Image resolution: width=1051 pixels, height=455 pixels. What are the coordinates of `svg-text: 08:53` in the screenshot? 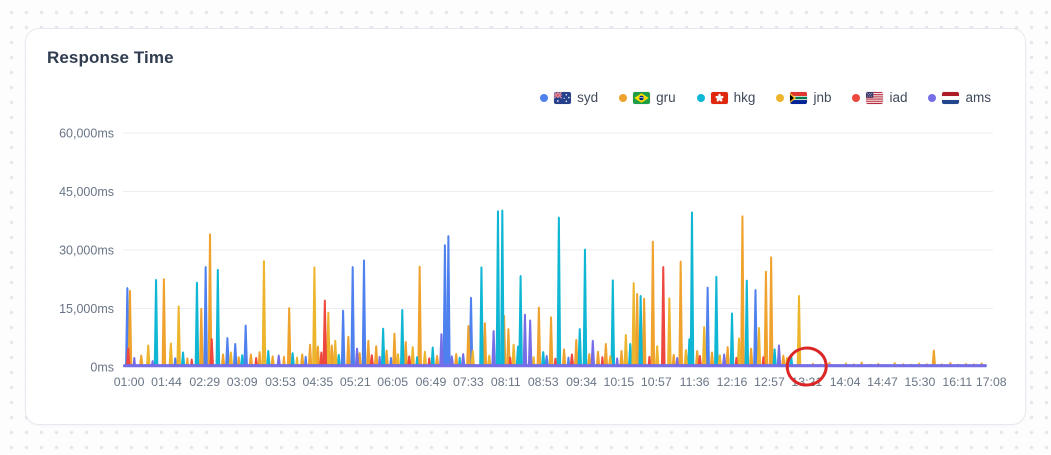 It's located at (543, 382).